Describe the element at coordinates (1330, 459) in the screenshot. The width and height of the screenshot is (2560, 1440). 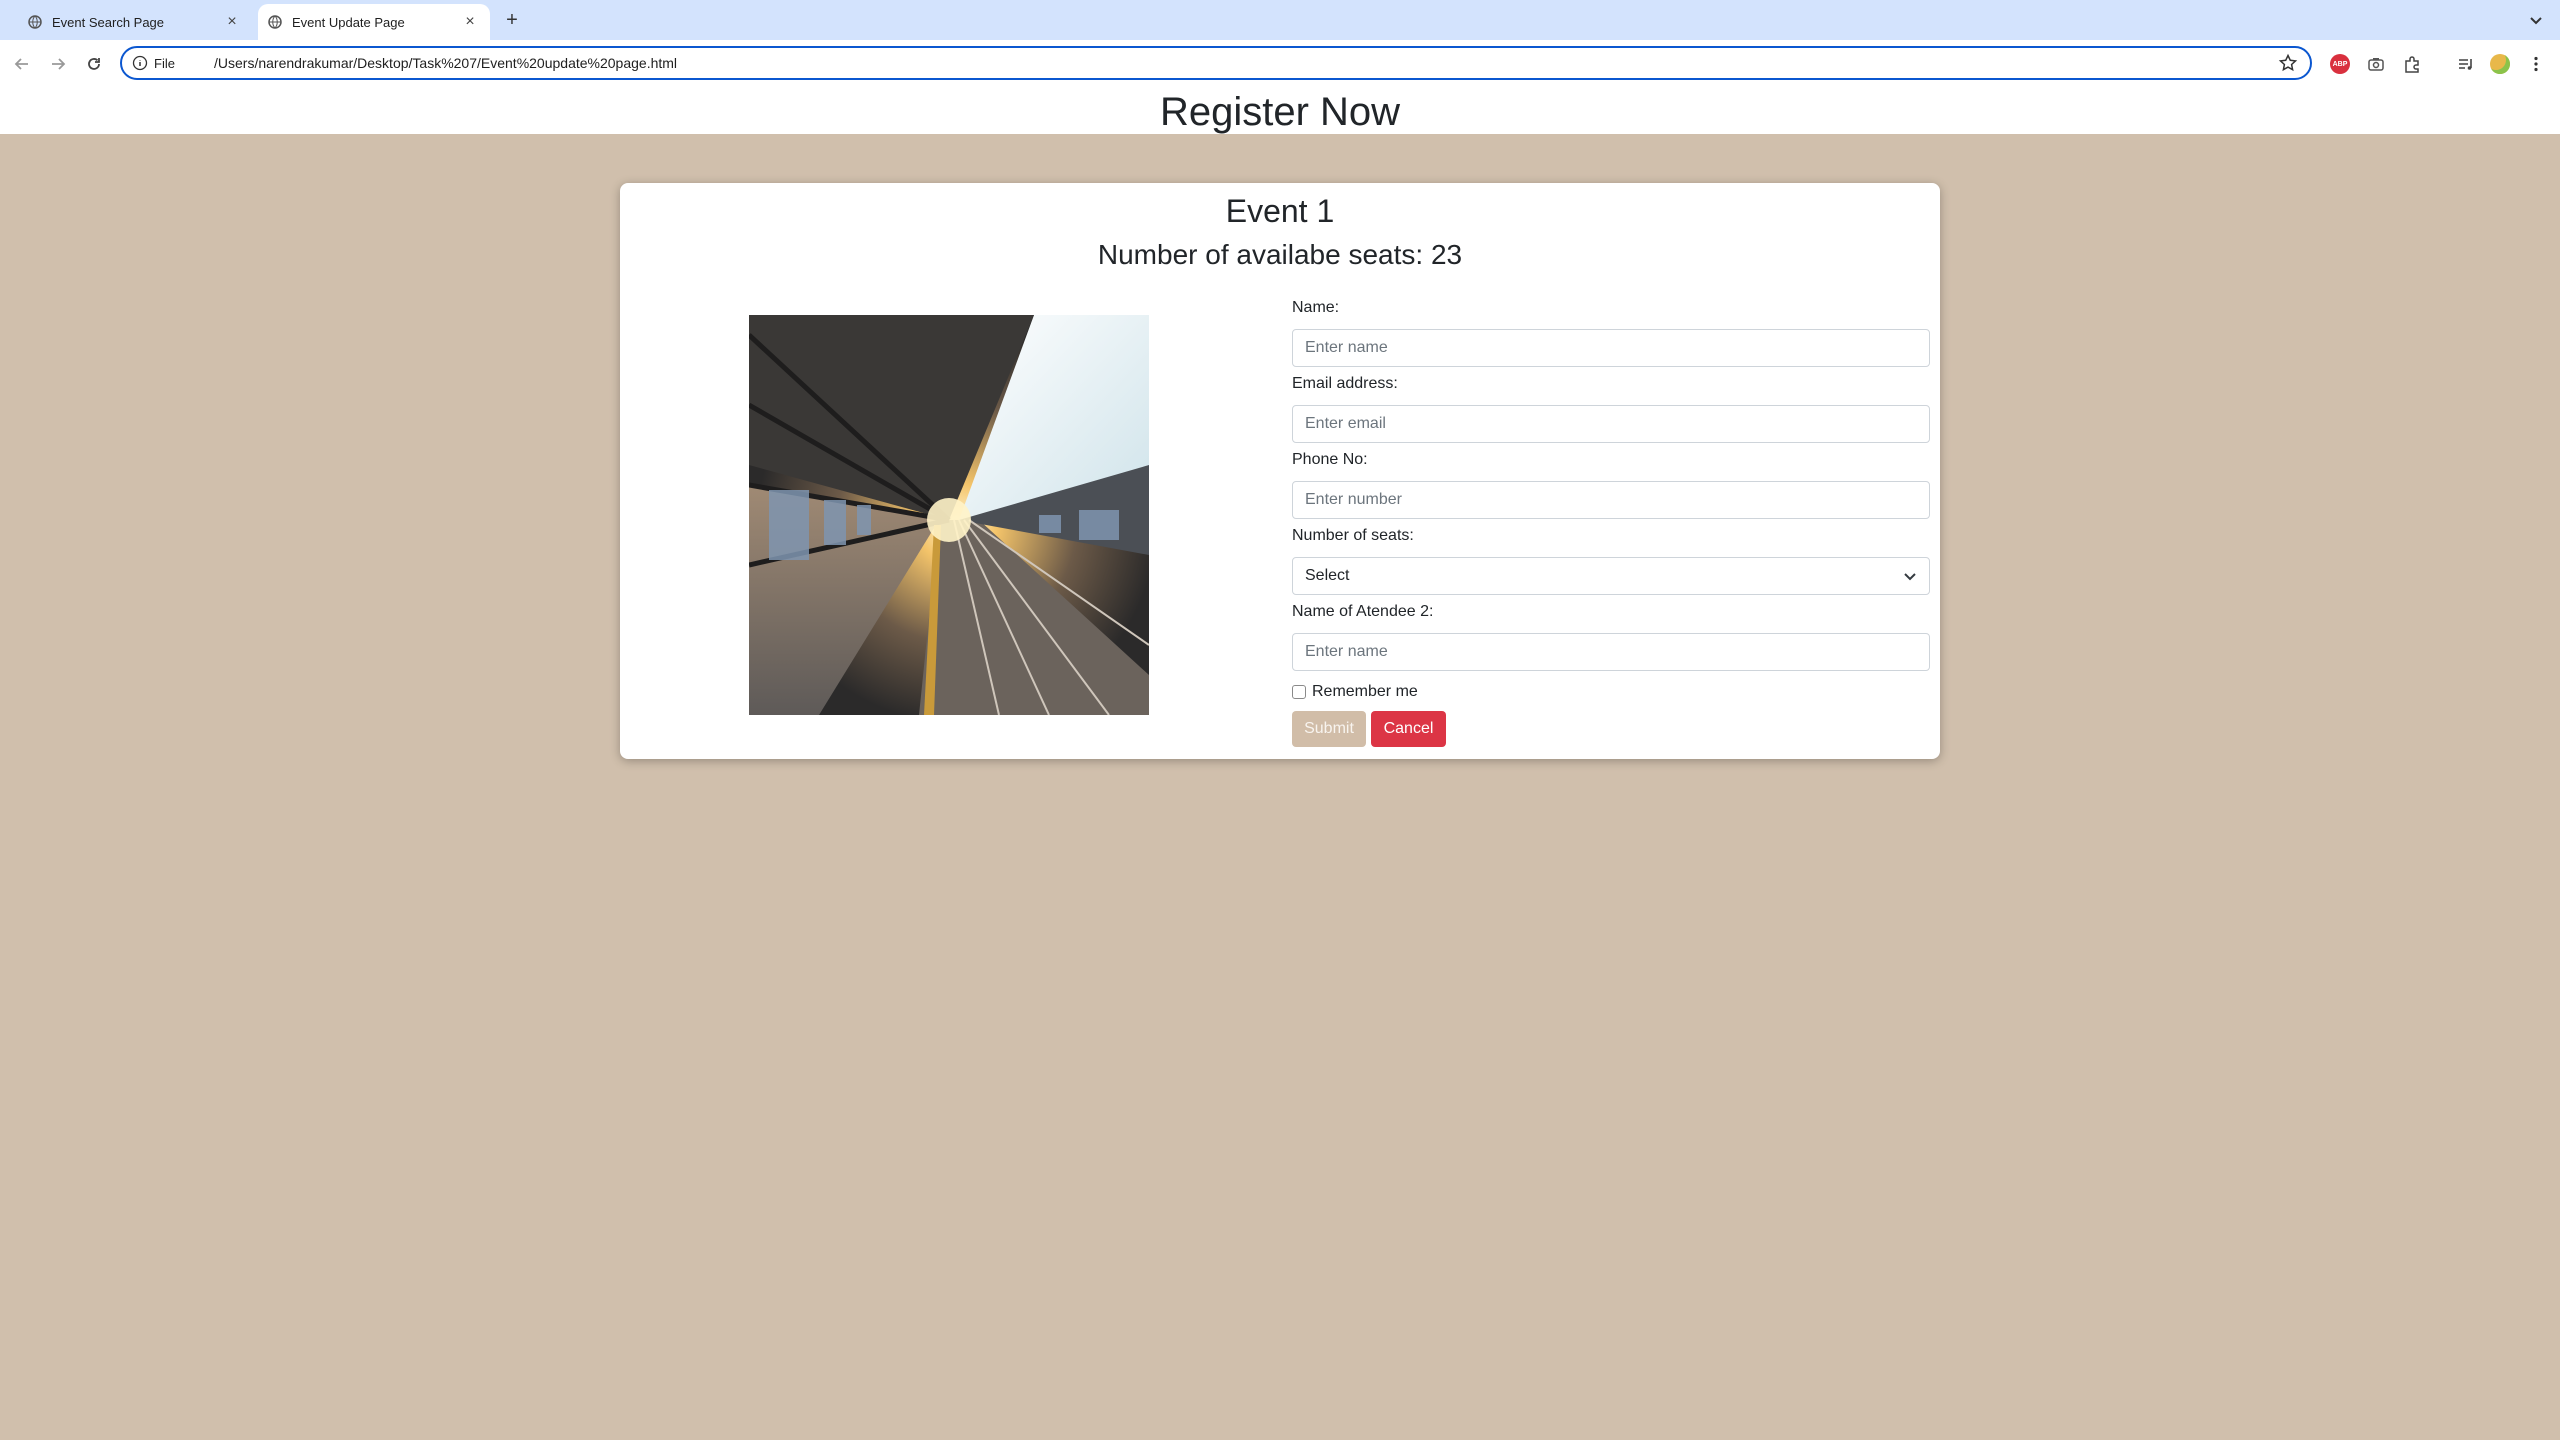
I see `phone-label: Phone No:` at that location.